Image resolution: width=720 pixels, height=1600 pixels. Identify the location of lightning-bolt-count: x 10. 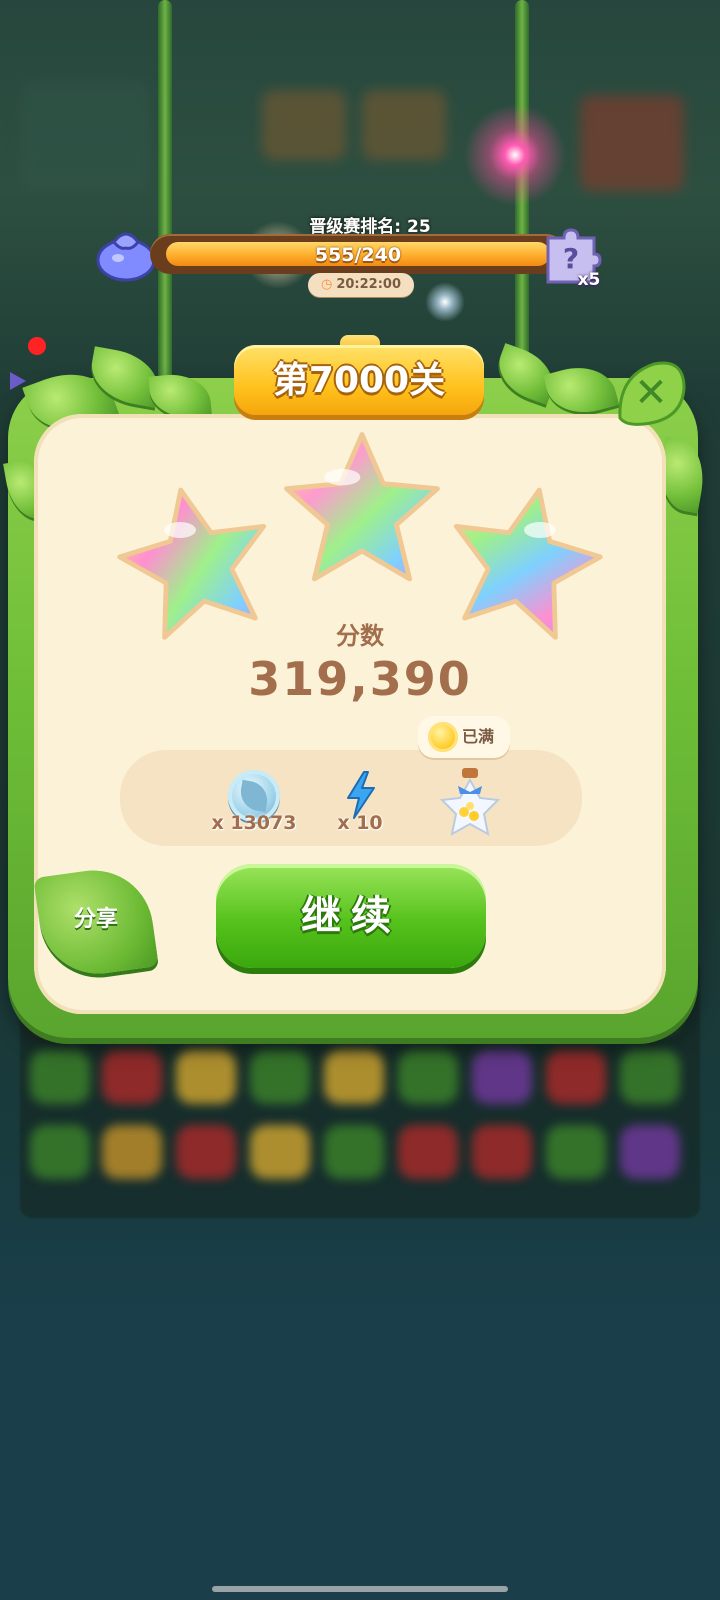
(360, 823).